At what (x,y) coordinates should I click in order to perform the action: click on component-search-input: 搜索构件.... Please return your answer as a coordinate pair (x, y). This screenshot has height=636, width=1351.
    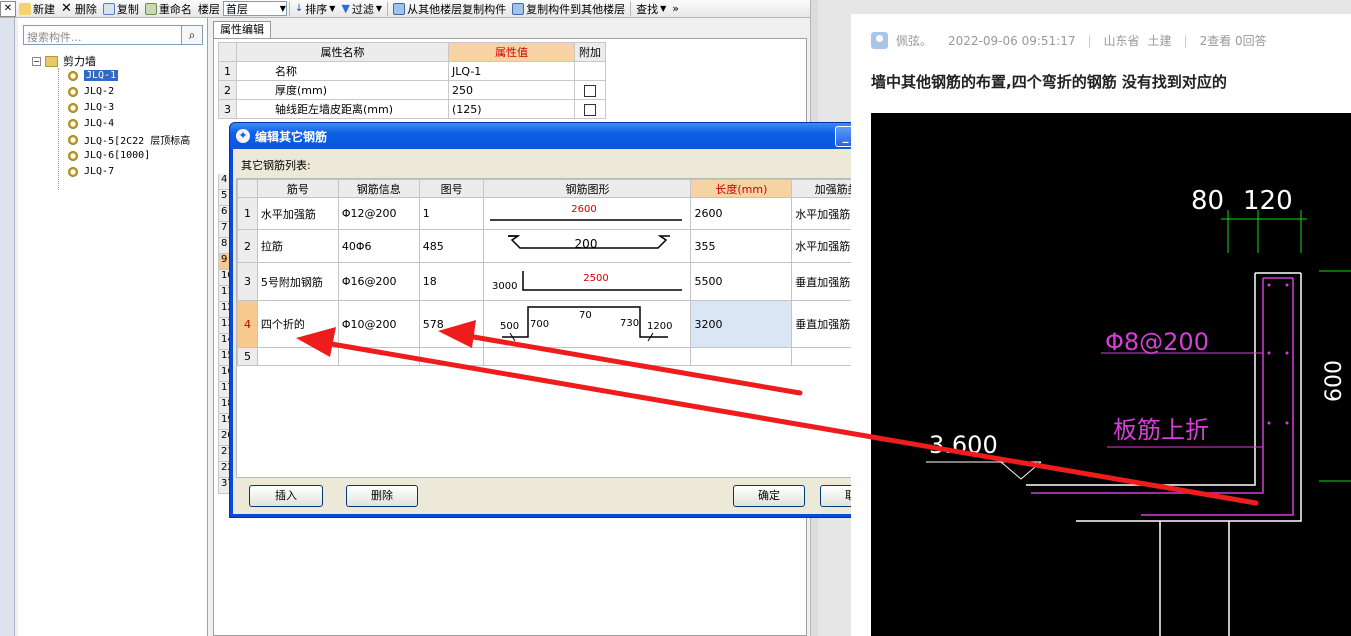
    Looking at the image, I should click on (103, 35).